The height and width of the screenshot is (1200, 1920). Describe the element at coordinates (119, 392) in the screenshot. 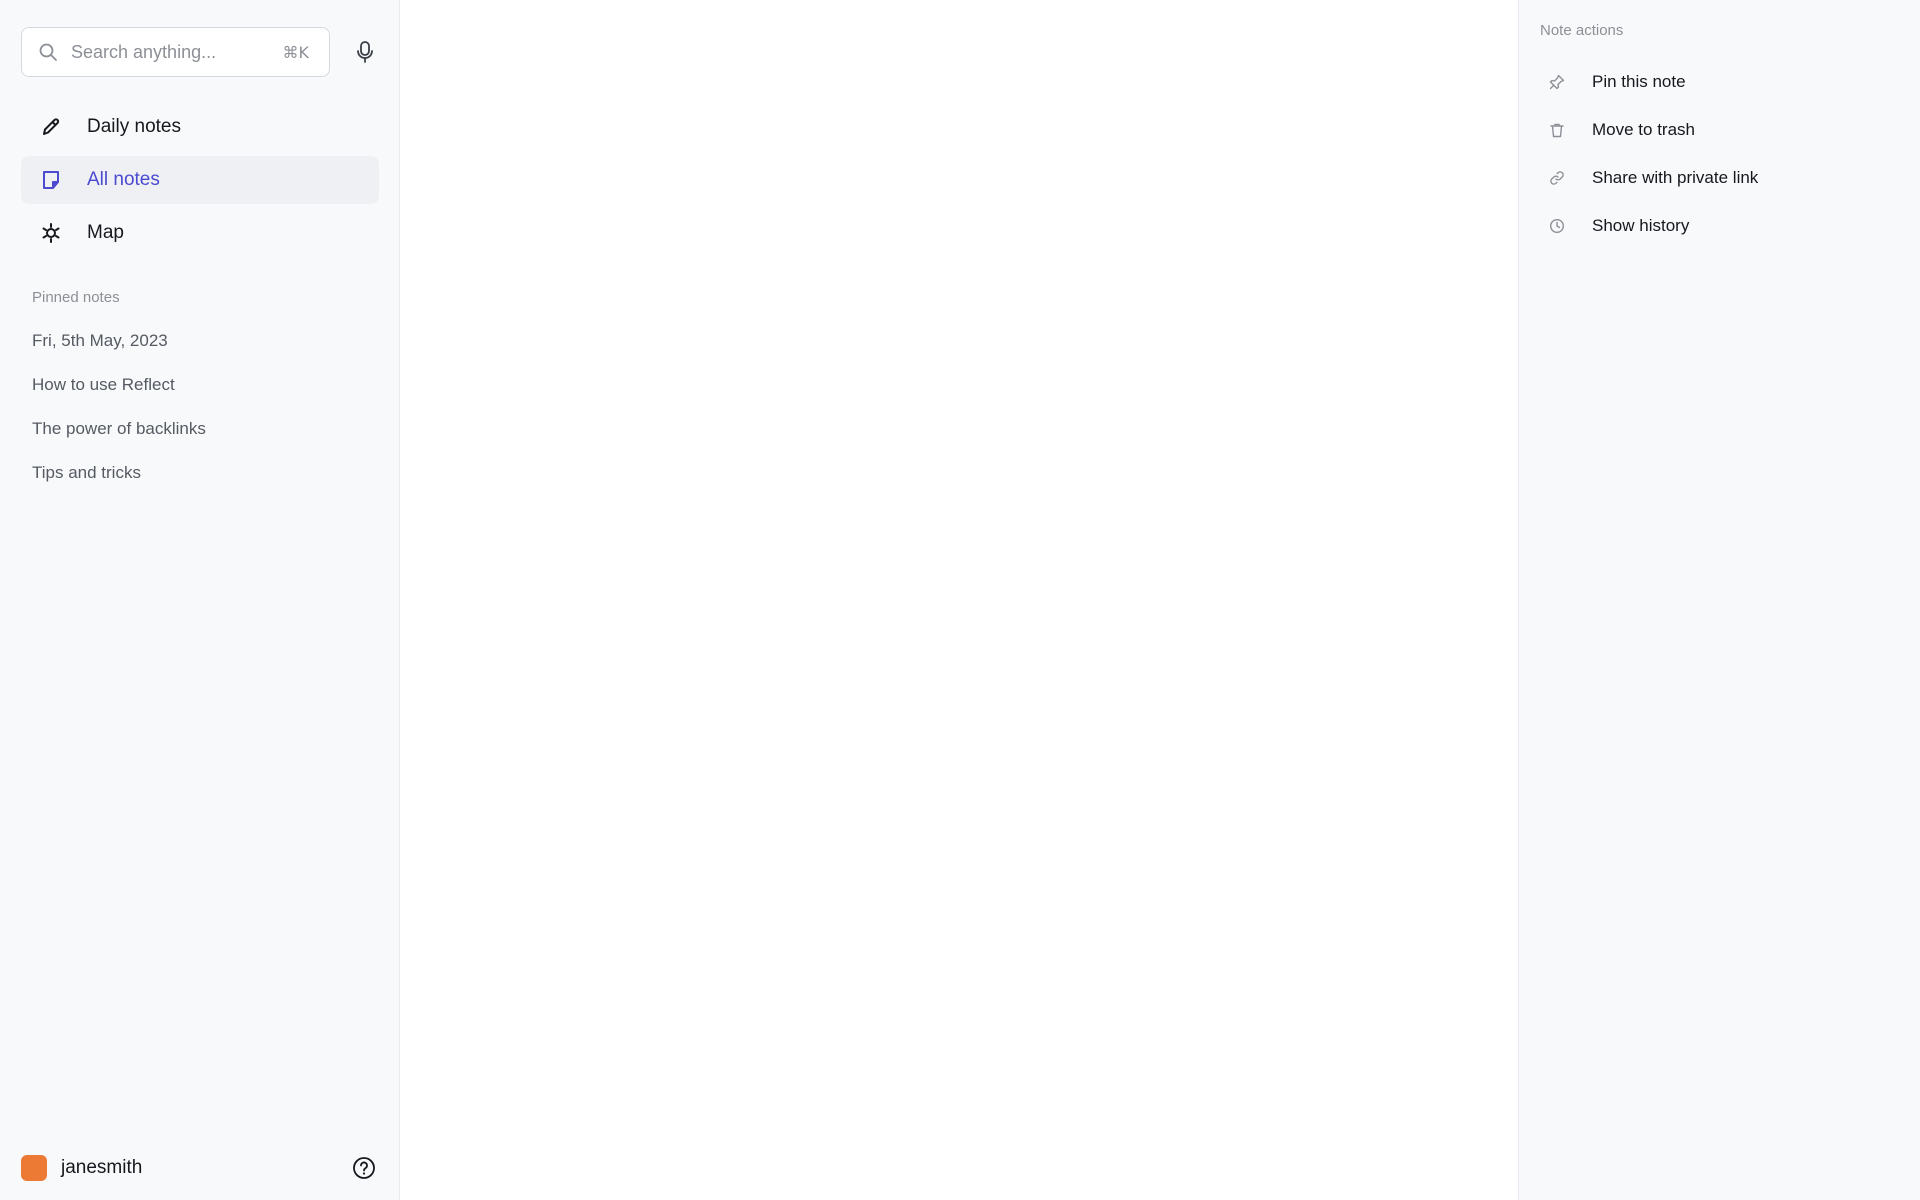

I see `pinned-note: How to use Reflect` at that location.